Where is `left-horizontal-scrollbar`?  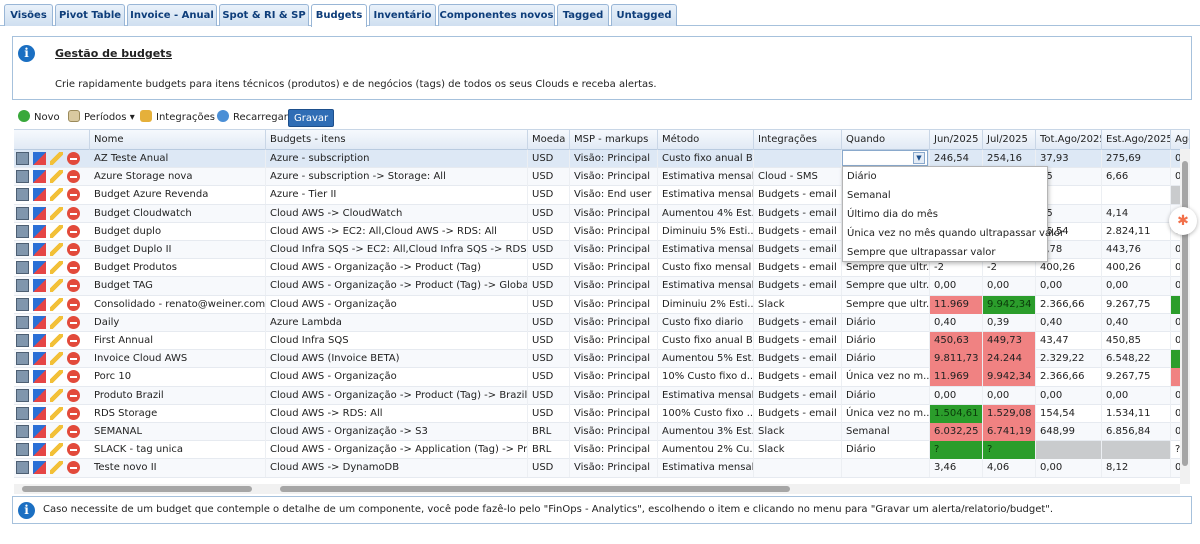 left-horizontal-scrollbar is located at coordinates (140, 489).